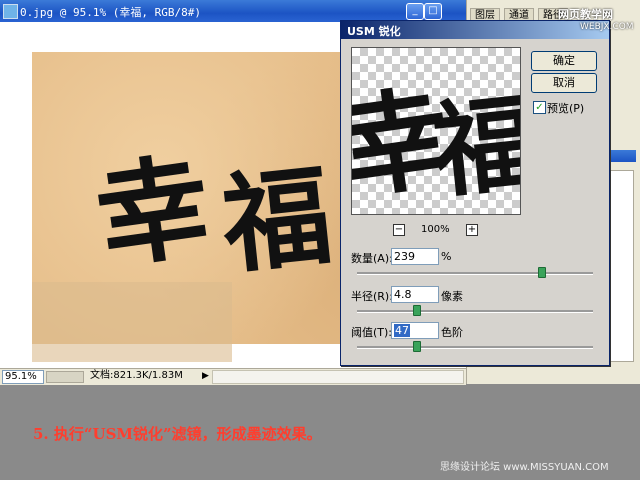  What do you see at coordinates (473, 146) in the screenshot?
I see `preview-char-2: 福` at bounding box center [473, 146].